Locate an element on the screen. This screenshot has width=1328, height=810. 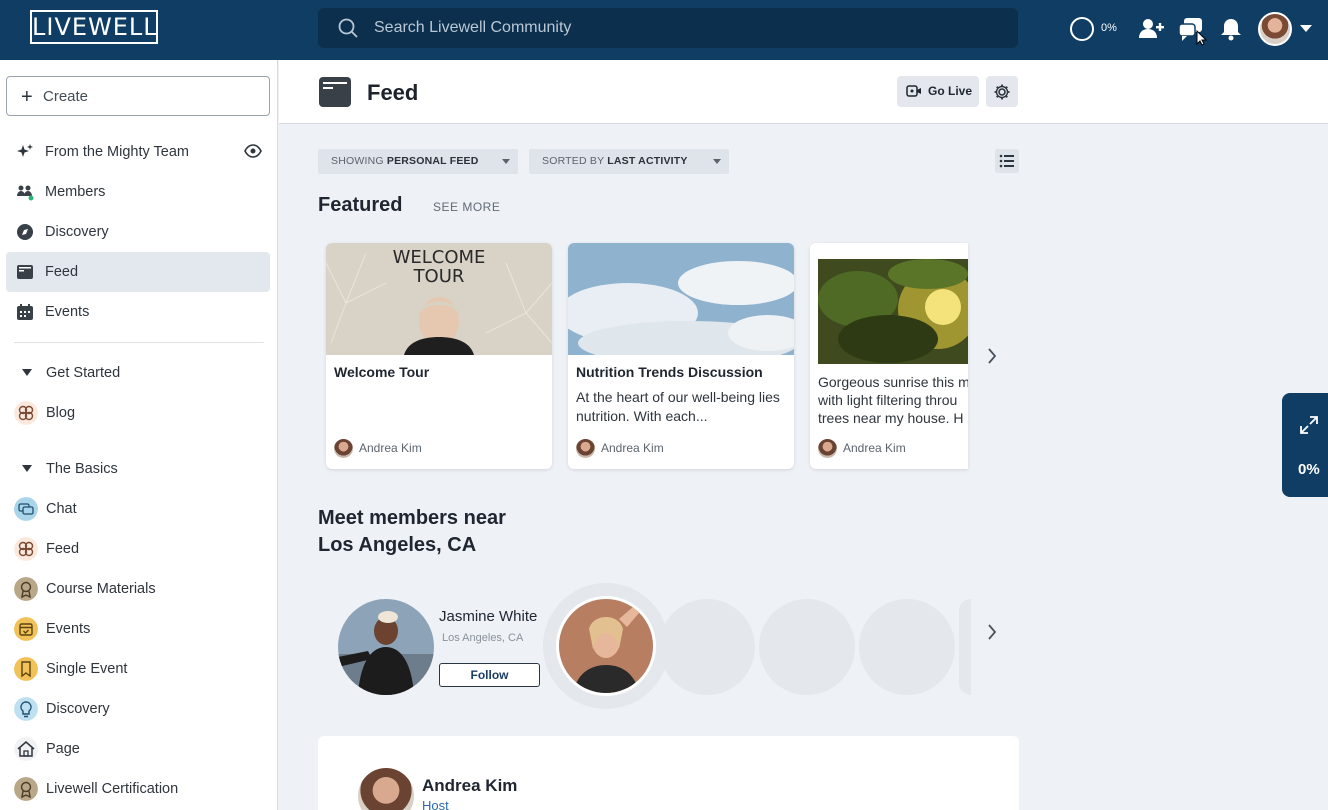
section-get-started: Get Started is located at coordinates (138, 373).